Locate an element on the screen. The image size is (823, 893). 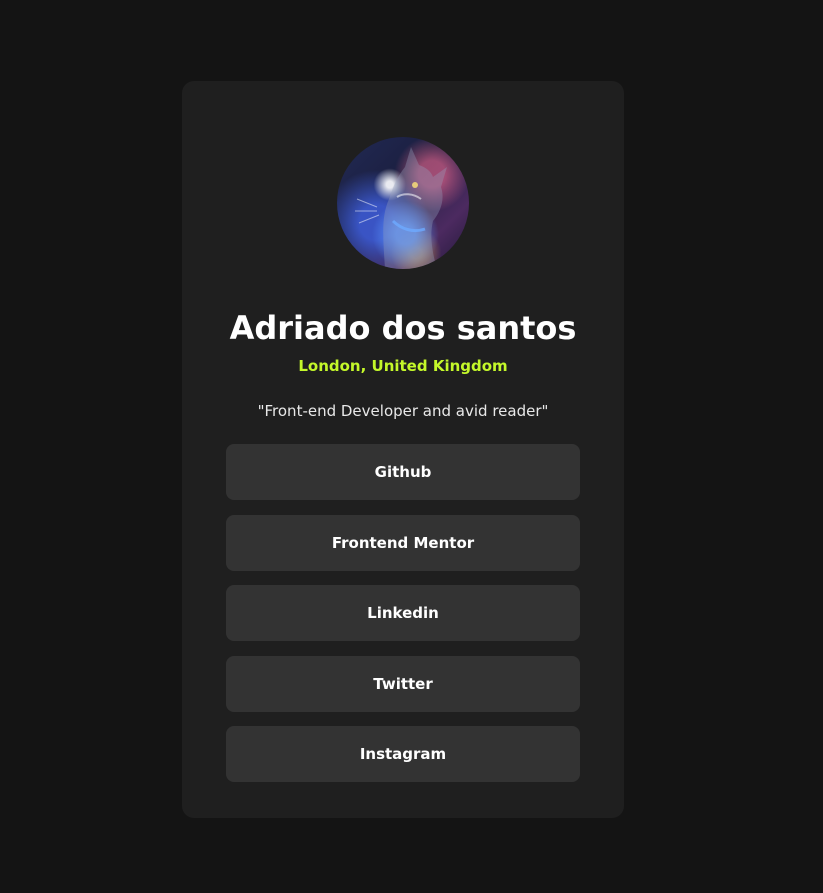
profile-bio: "Front-end Developer and avid reader" is located at coordinates (403, 411).